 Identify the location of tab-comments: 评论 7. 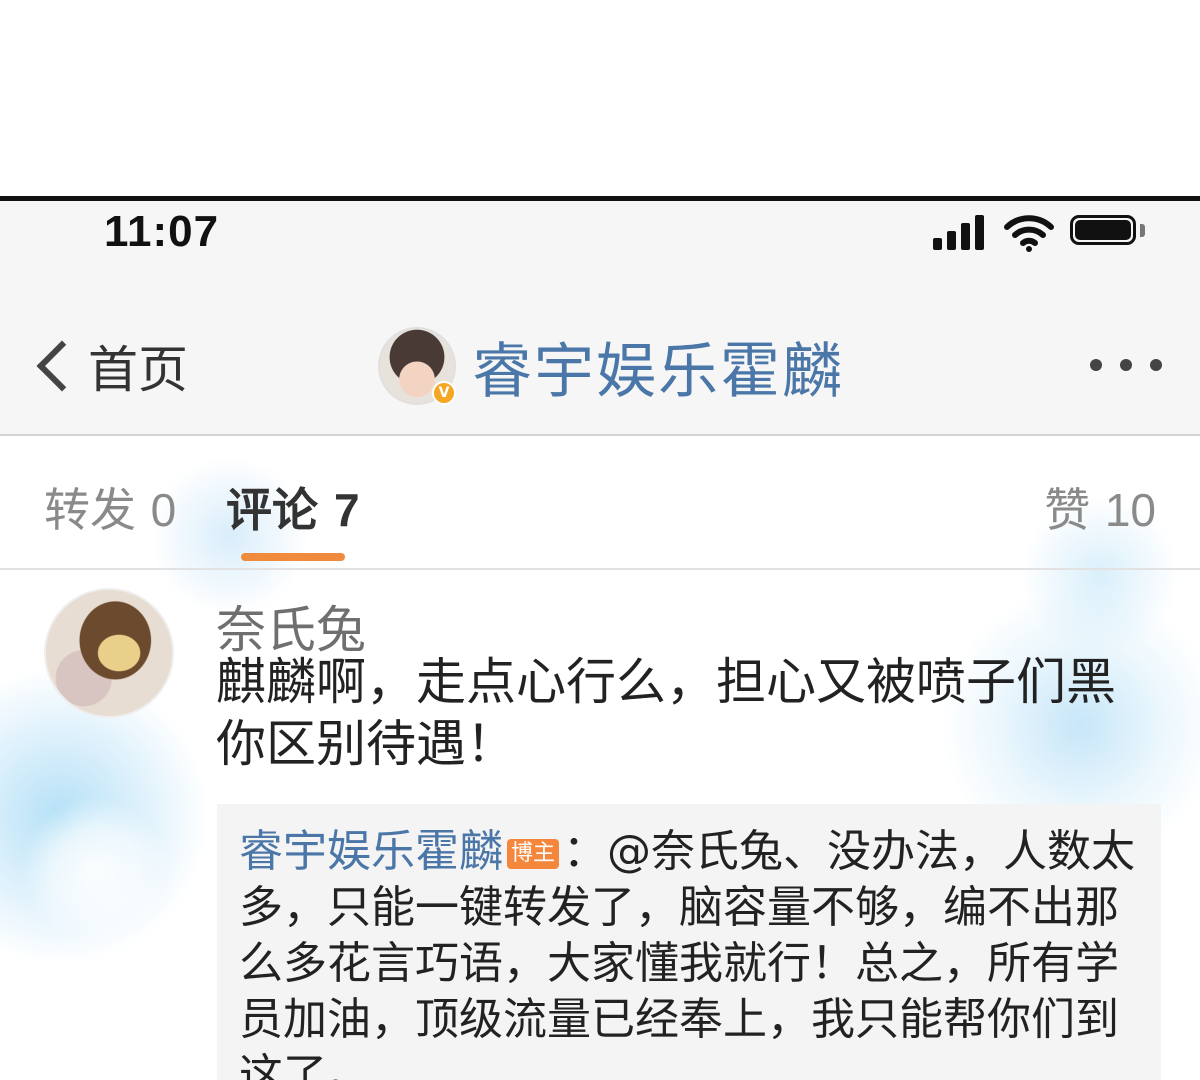
(293, 507).